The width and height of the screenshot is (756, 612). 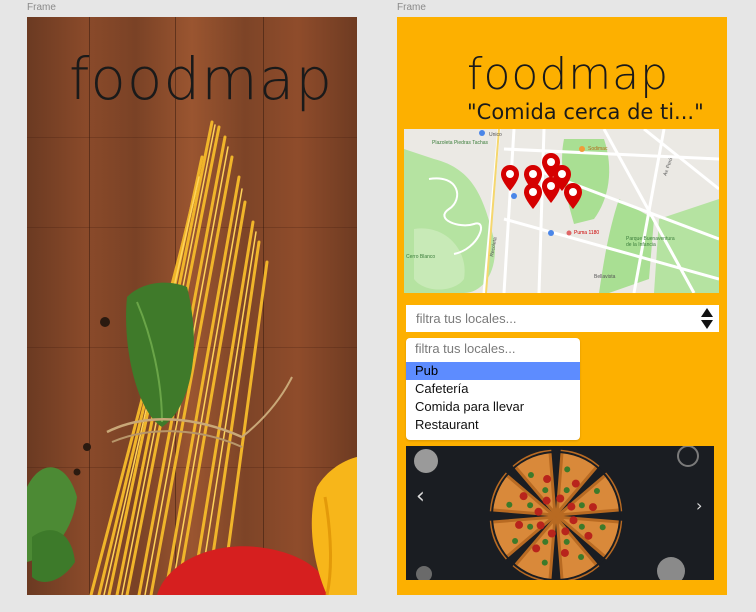 What do you see at coordinates (493, 425) in the screenshot?
I see `dropdown-option-restaurant: Restaurant` at bounding box center [493, 425].